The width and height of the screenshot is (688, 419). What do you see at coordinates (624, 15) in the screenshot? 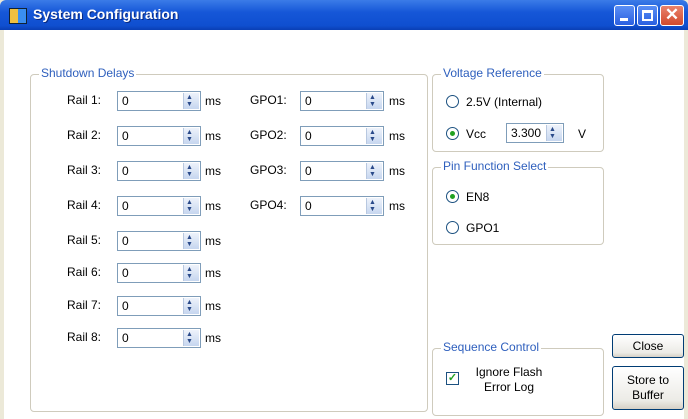
I see `minimize-button` at bounding box center [624, 15].